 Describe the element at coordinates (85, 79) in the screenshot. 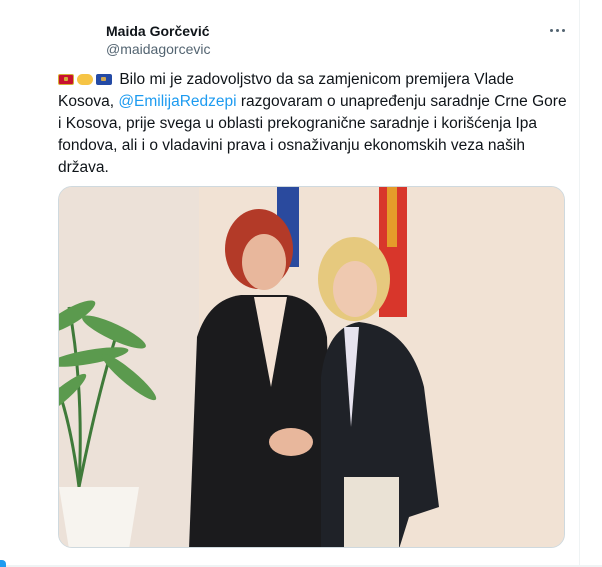

I see `handshake-icon` at that location.